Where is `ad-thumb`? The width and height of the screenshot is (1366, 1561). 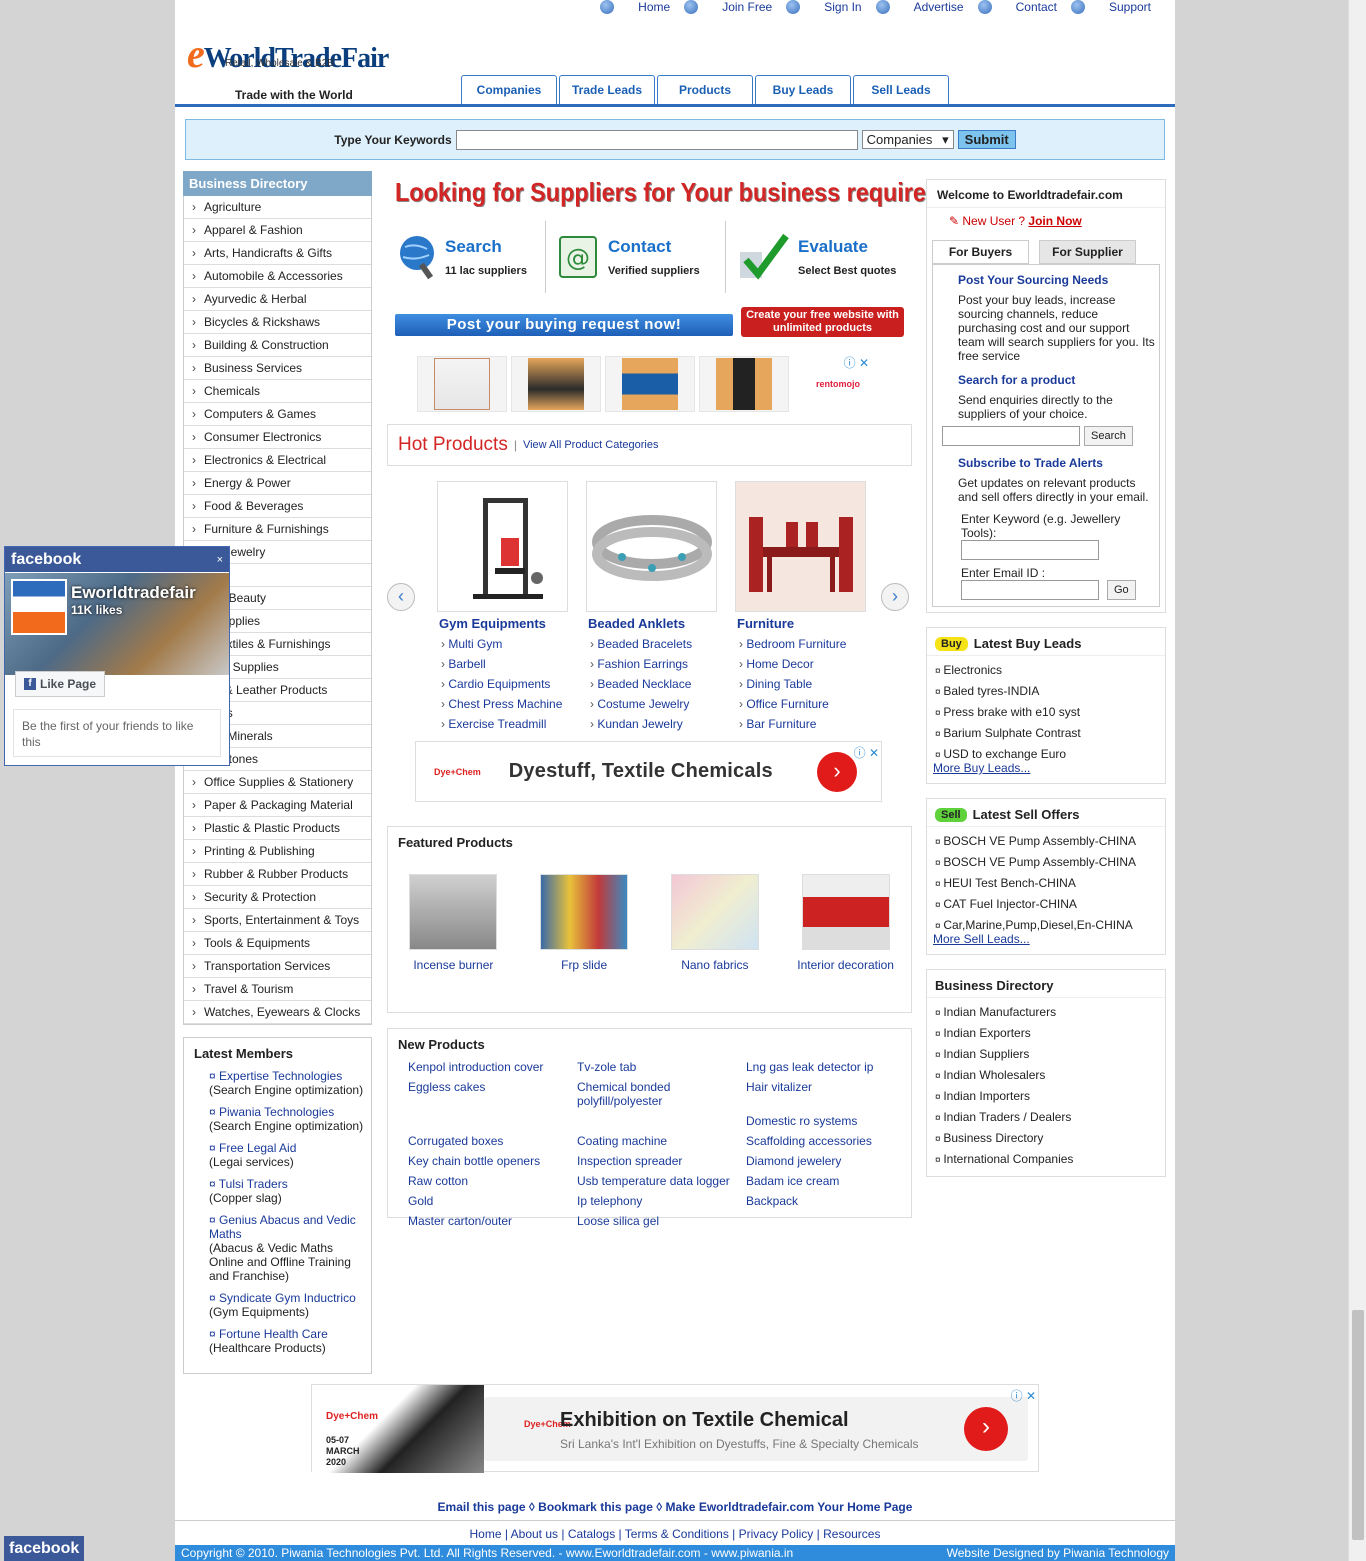
ad-thumb is located at coordinates (462, 384).